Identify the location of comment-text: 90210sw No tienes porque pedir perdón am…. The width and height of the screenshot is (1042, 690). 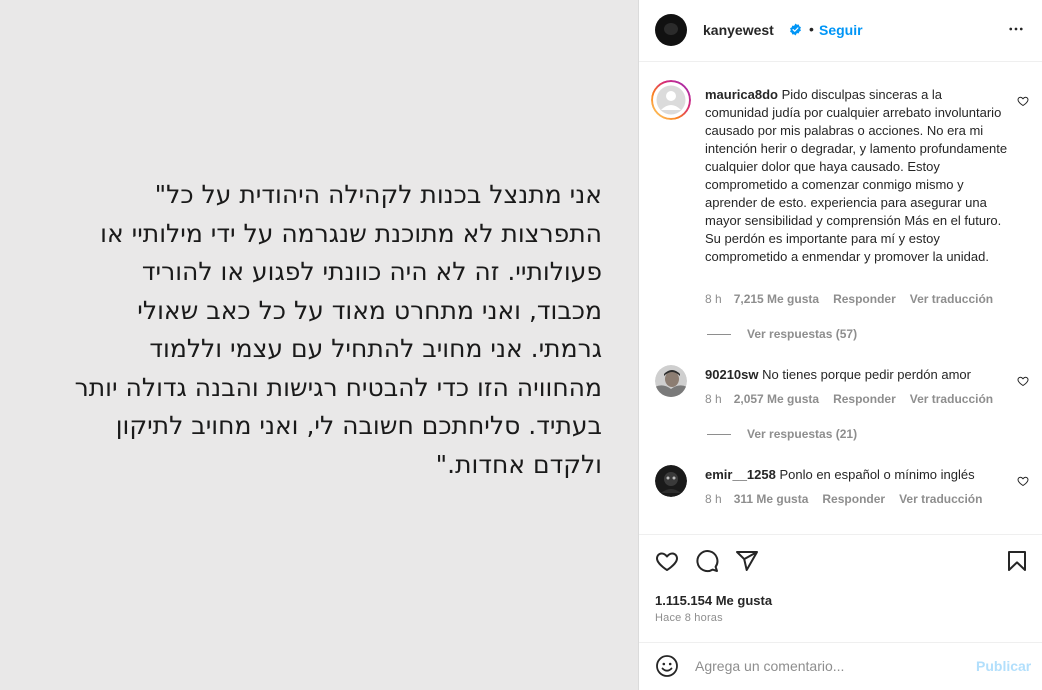
(857, 375).